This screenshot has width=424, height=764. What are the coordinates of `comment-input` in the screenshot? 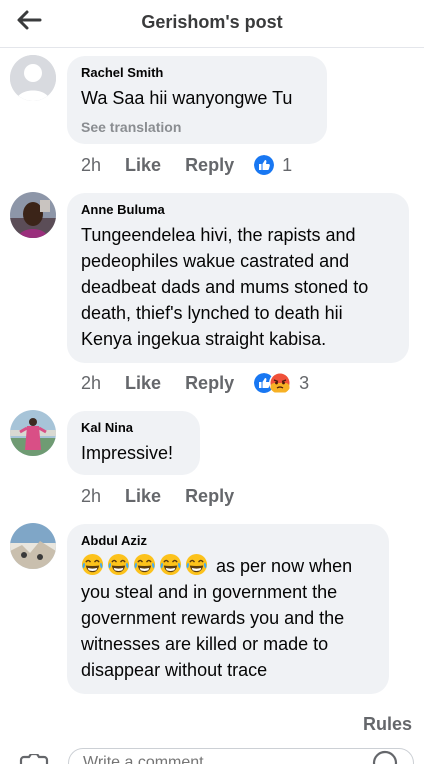 It's located at (241, 756).